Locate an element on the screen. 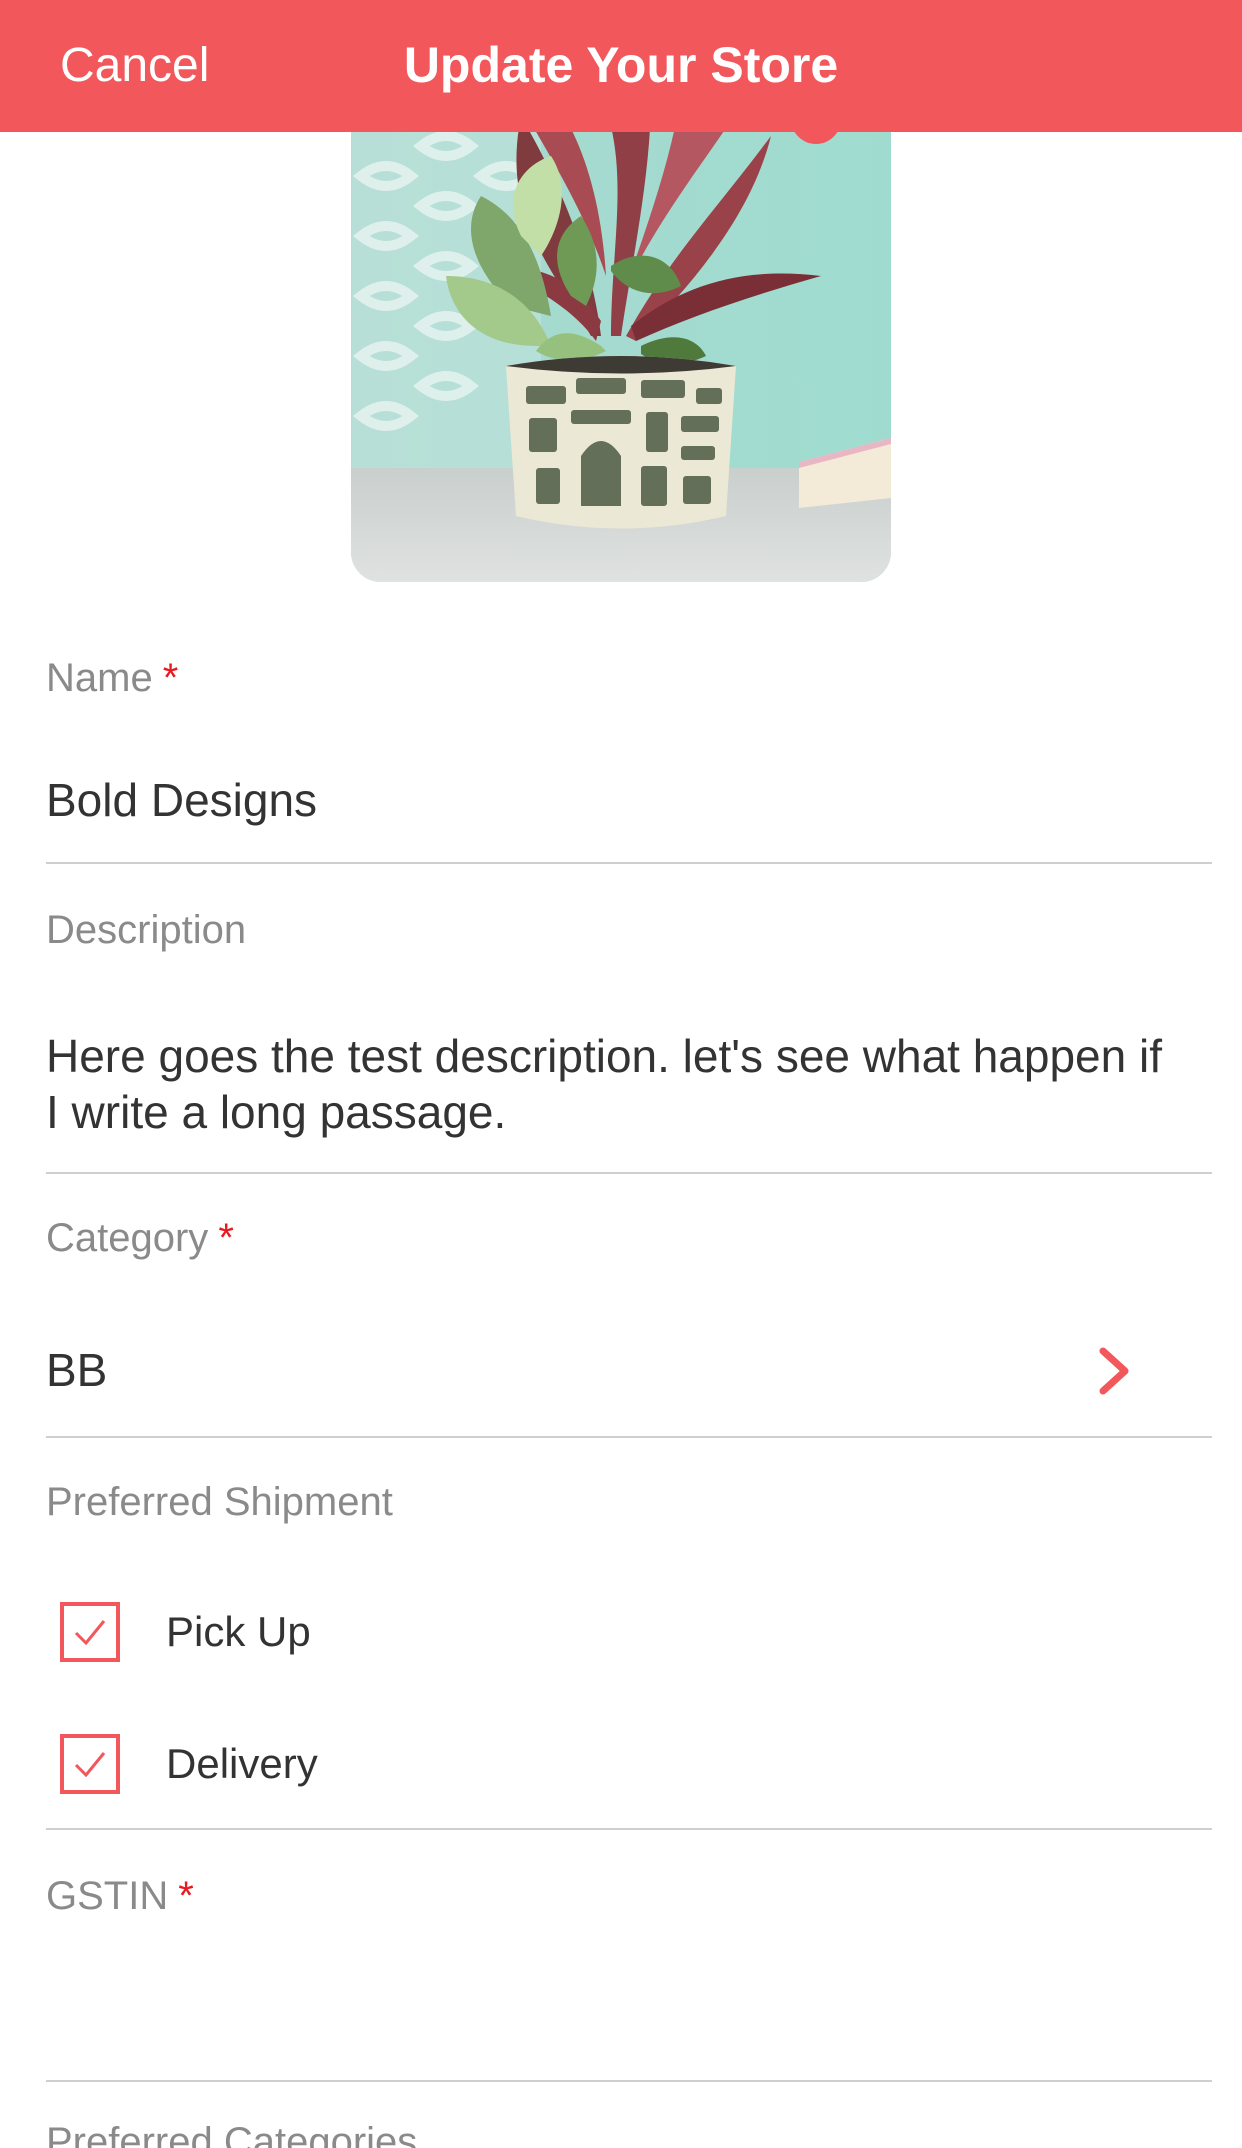 This screenshot has width=1242, height=2148. category-label: Category * is located at coordinates (140, 1238).